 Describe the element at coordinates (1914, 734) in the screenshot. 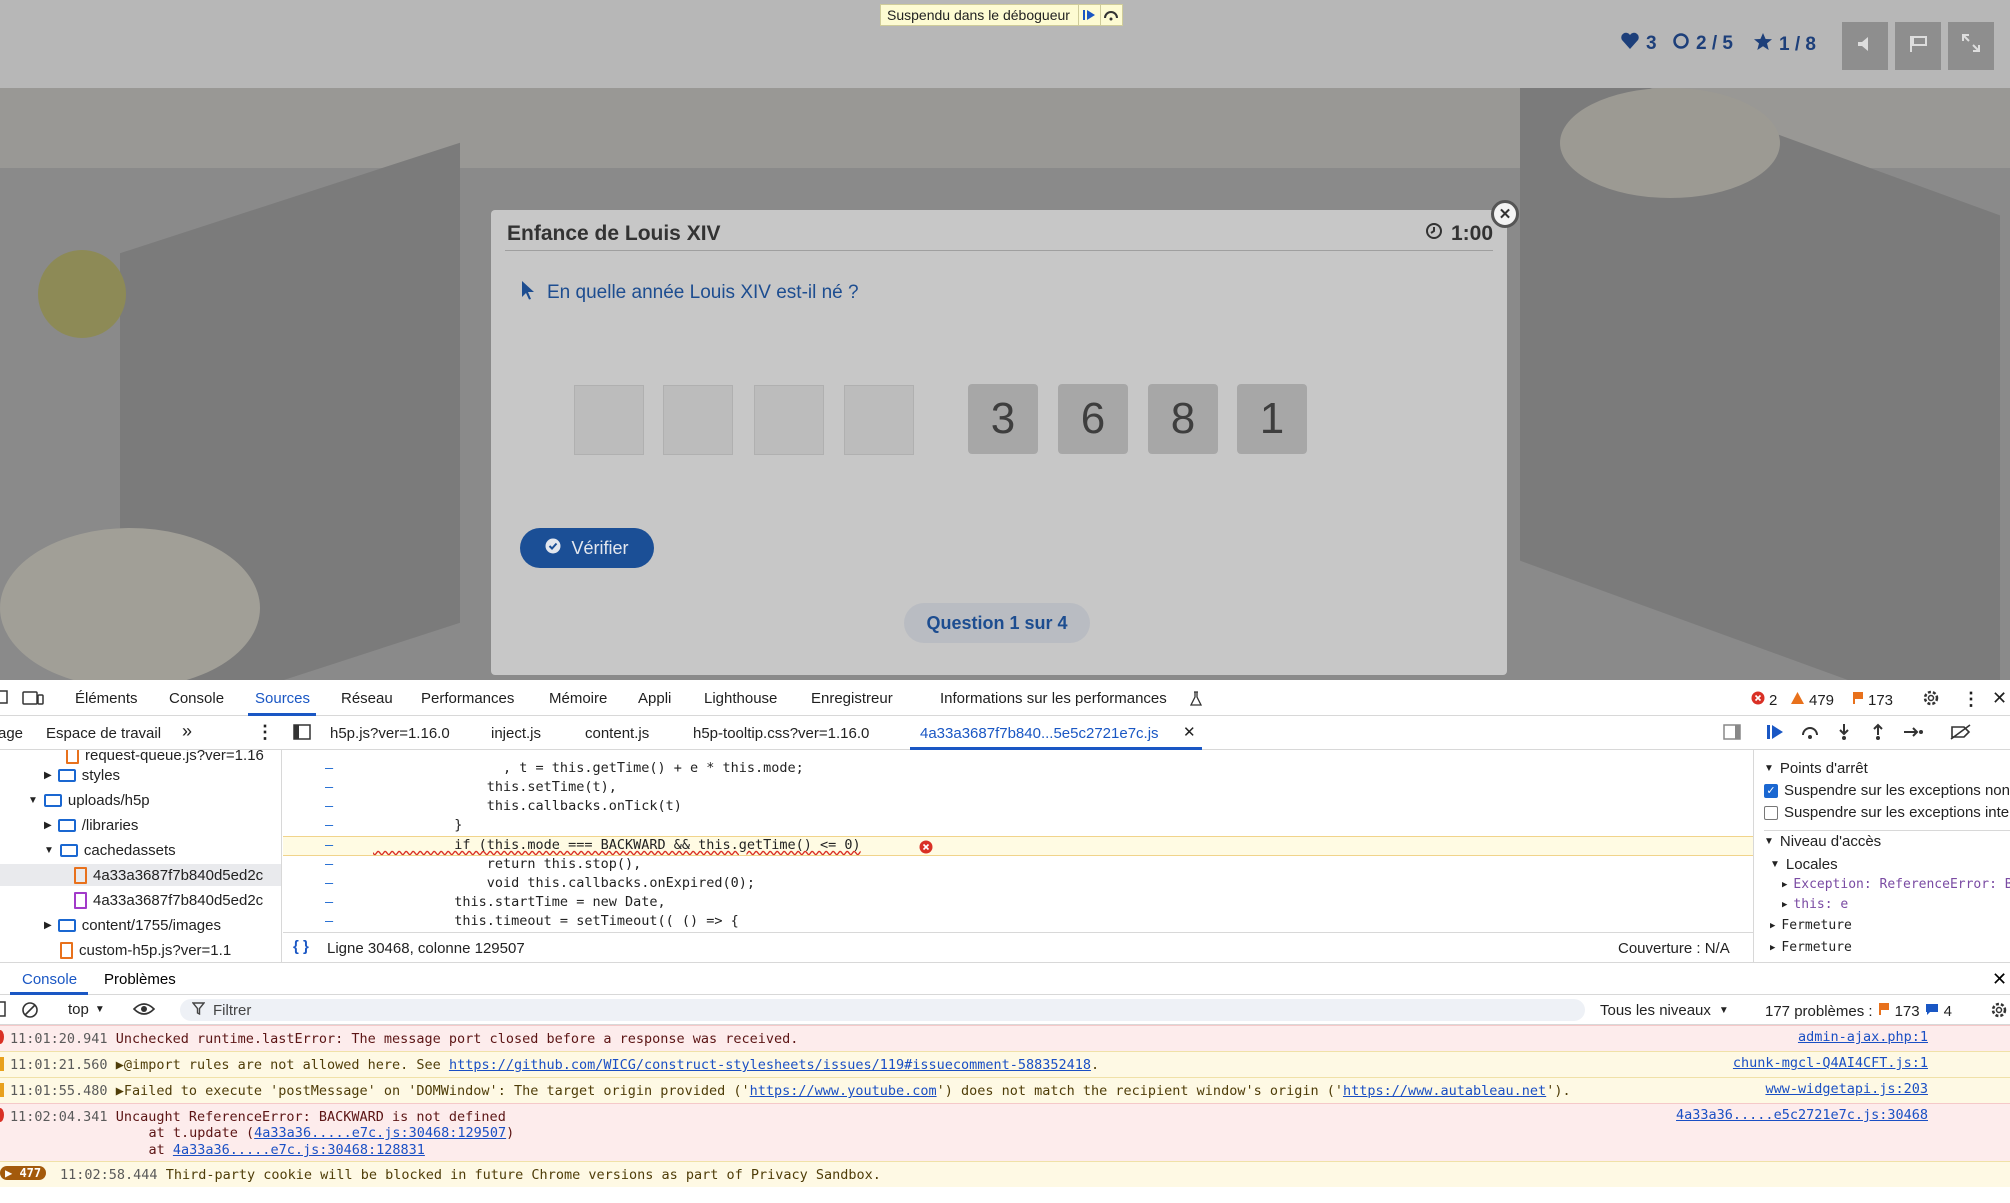

I see `step-icon` at that location.